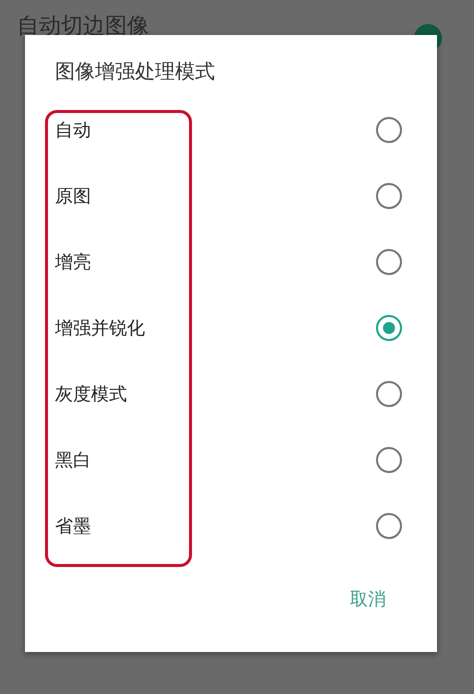  I want to click on option-label: 增亮, so click(73, 262).